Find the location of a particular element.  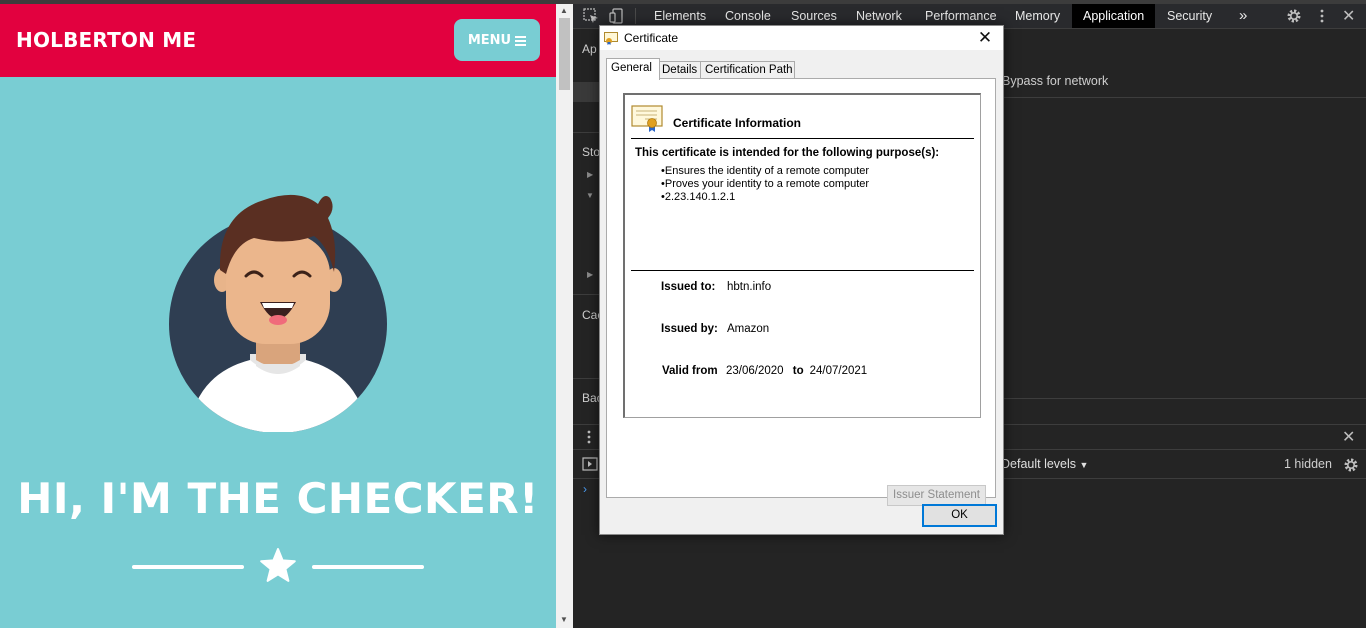

star-icon is located at coordinates (278, 565).